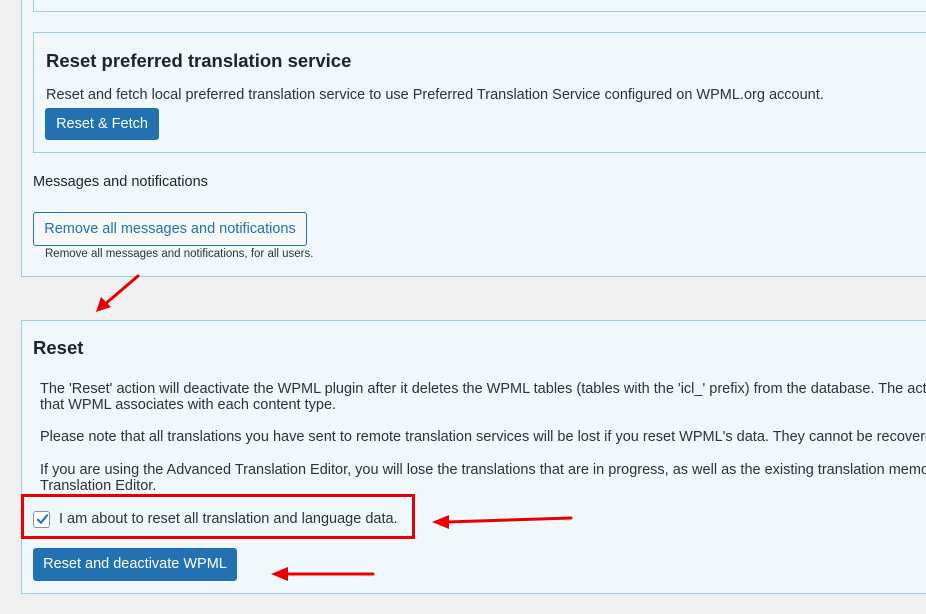 Image resolution: width=926 pixels, height=614 pixels. I want to click on reset-fetch-button: Reset & Fetch, so click(102, 124).